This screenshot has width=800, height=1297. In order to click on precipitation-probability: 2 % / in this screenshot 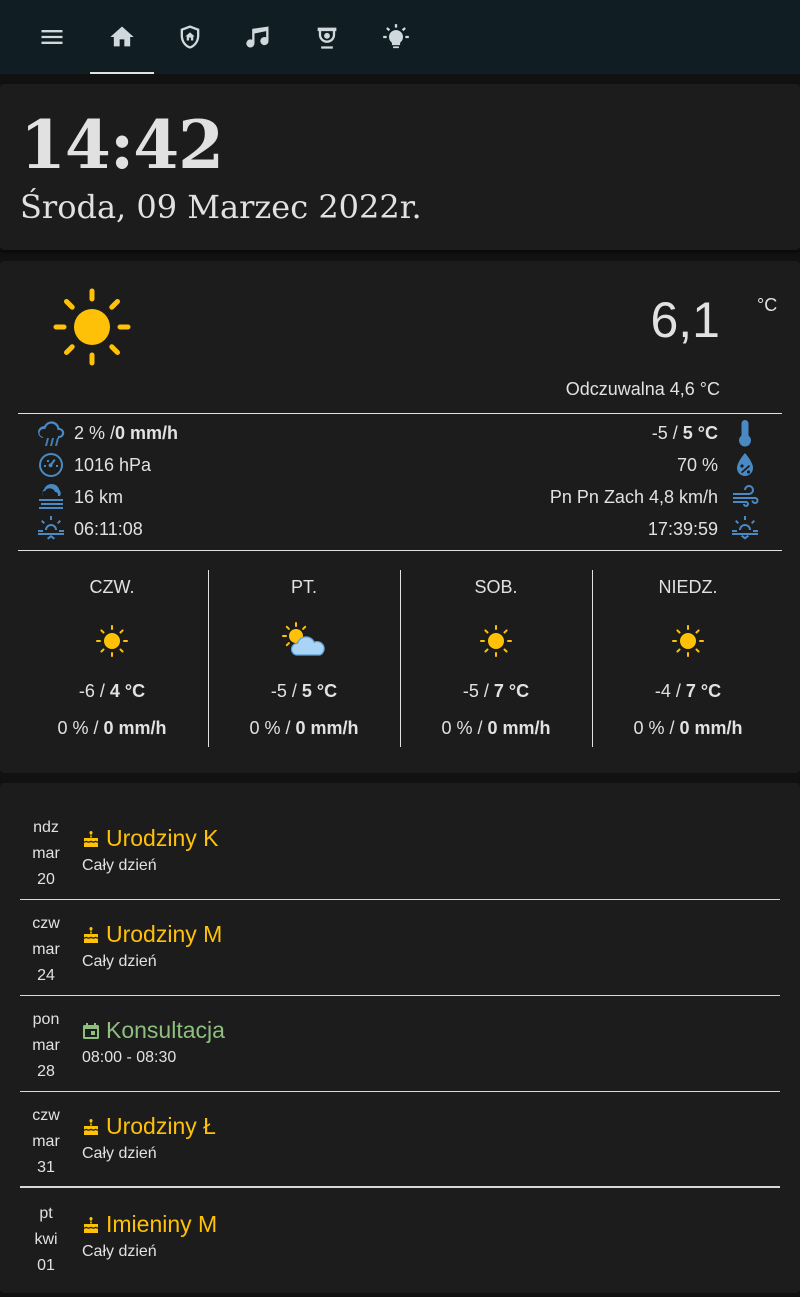, I will do `click(95, 432)`.